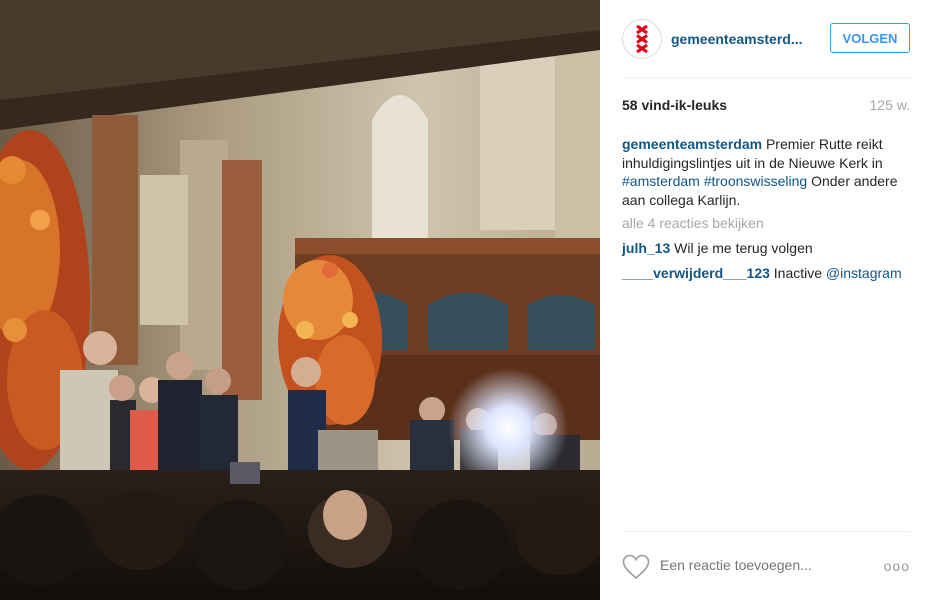  I want to click on amsterdam-crosses-icon, so click(642, 39).